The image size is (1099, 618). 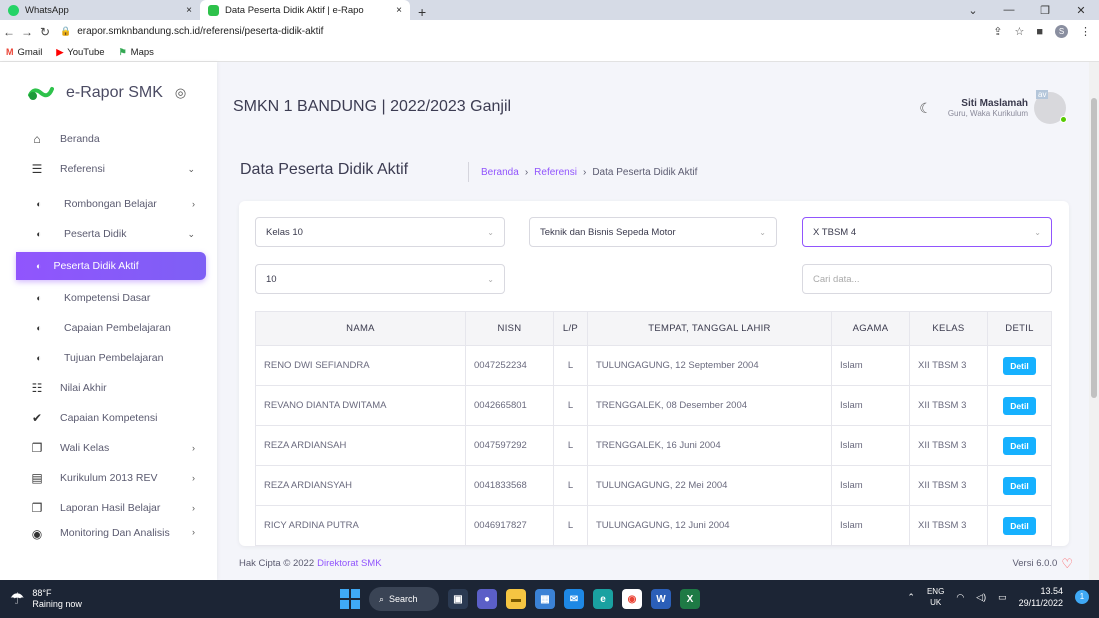 What do you see at coordinates (108, 169) in the screenshot?
I see `sidebar-item-referensi: ☰ Referensi ⌄` at bounding box center [108, 169].